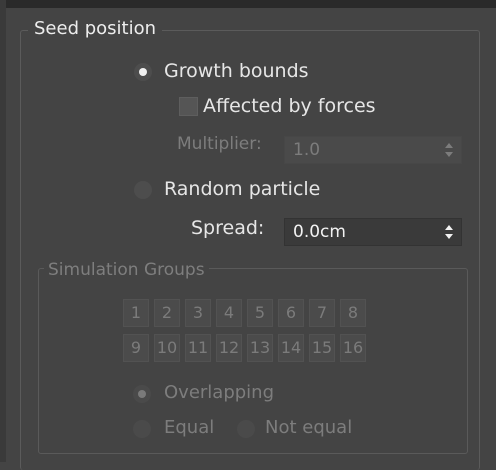  What do you see at coordinates (260, 313) in the screenshot?
I see `simulation-group-button: 5` at bounding box center [260, 313].